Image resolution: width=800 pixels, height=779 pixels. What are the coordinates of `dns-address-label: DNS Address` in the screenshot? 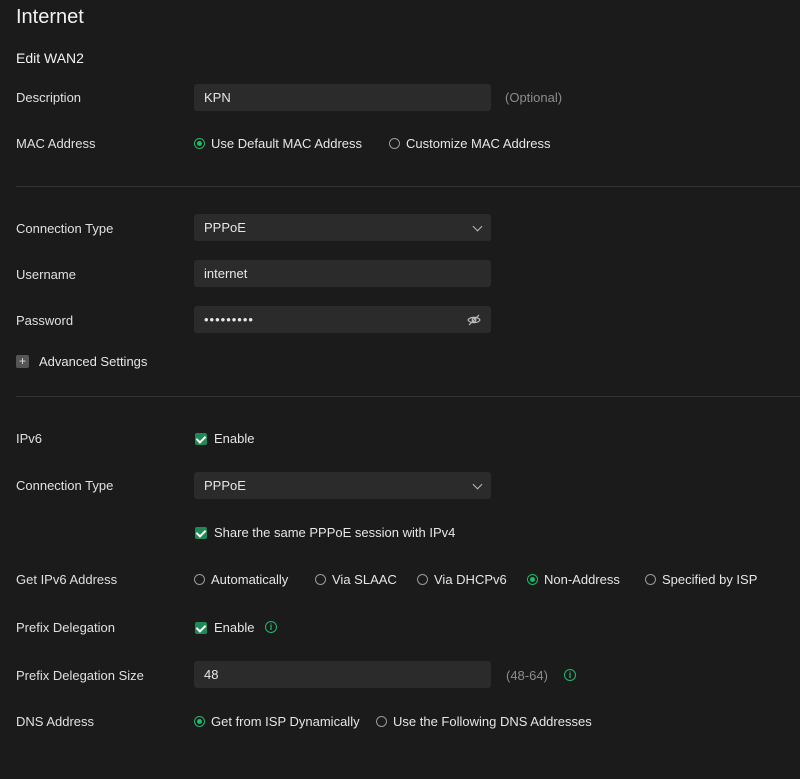 It's located at (55, 721).